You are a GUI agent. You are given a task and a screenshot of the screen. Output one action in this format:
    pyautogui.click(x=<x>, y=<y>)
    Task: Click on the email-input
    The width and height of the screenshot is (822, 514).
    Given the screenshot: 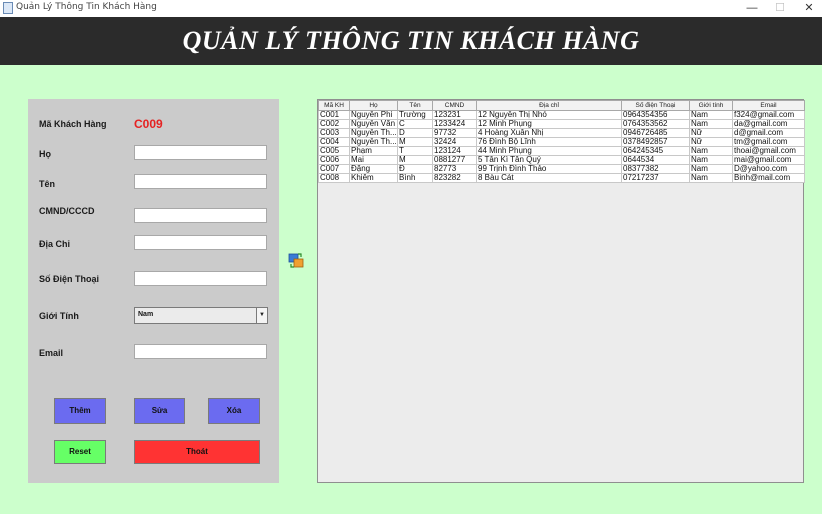 What is the action you would take?
    pyautogui.click(x=200, y=351)
    